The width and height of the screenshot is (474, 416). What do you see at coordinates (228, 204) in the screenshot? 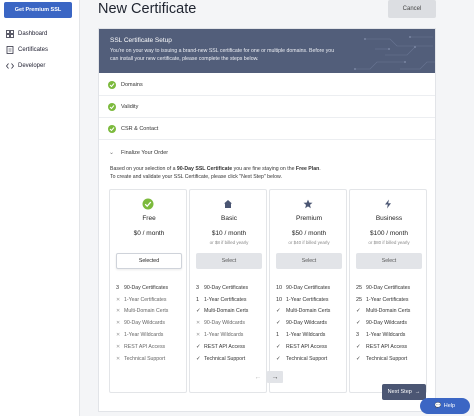
I see `home-icon` at bounding box center [228, 204].